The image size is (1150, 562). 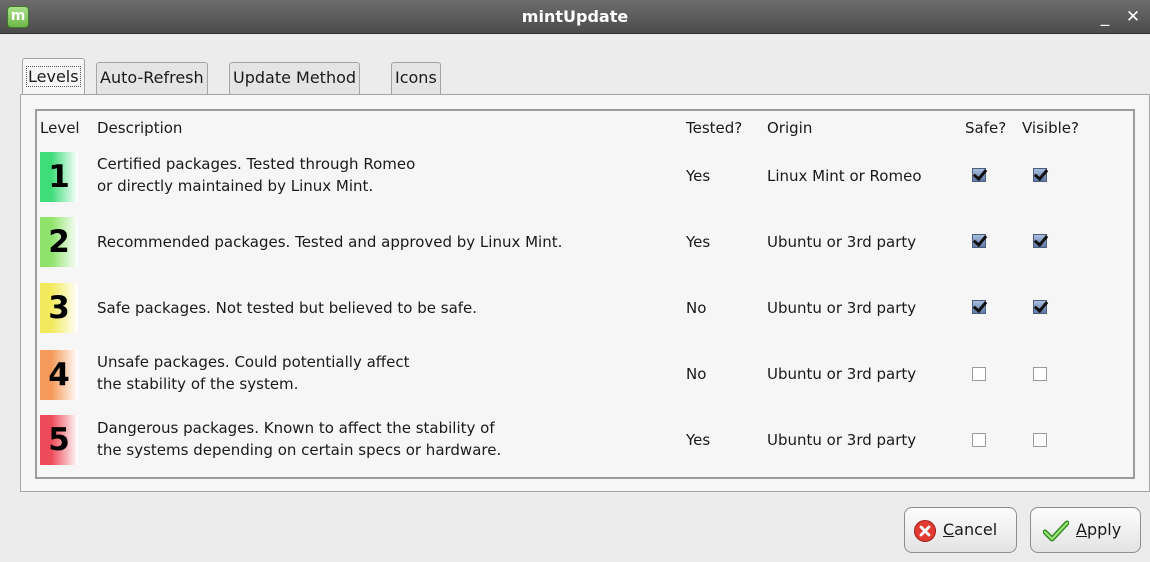 I want to click on level-badge-4: 4, so click(x=59, y=375).